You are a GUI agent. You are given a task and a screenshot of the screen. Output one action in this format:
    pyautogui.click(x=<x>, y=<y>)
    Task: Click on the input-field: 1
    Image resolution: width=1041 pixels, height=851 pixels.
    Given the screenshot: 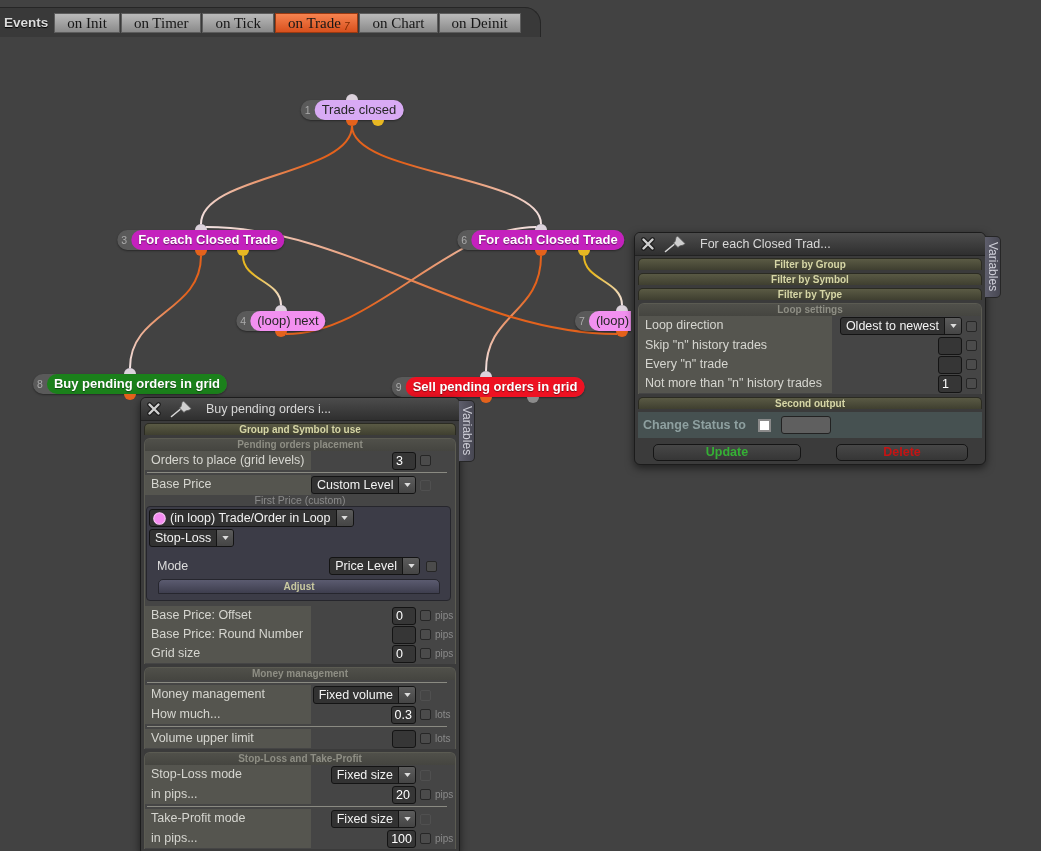 What is the action you would take?
    pyautogui.click(x=950, y=383)
    